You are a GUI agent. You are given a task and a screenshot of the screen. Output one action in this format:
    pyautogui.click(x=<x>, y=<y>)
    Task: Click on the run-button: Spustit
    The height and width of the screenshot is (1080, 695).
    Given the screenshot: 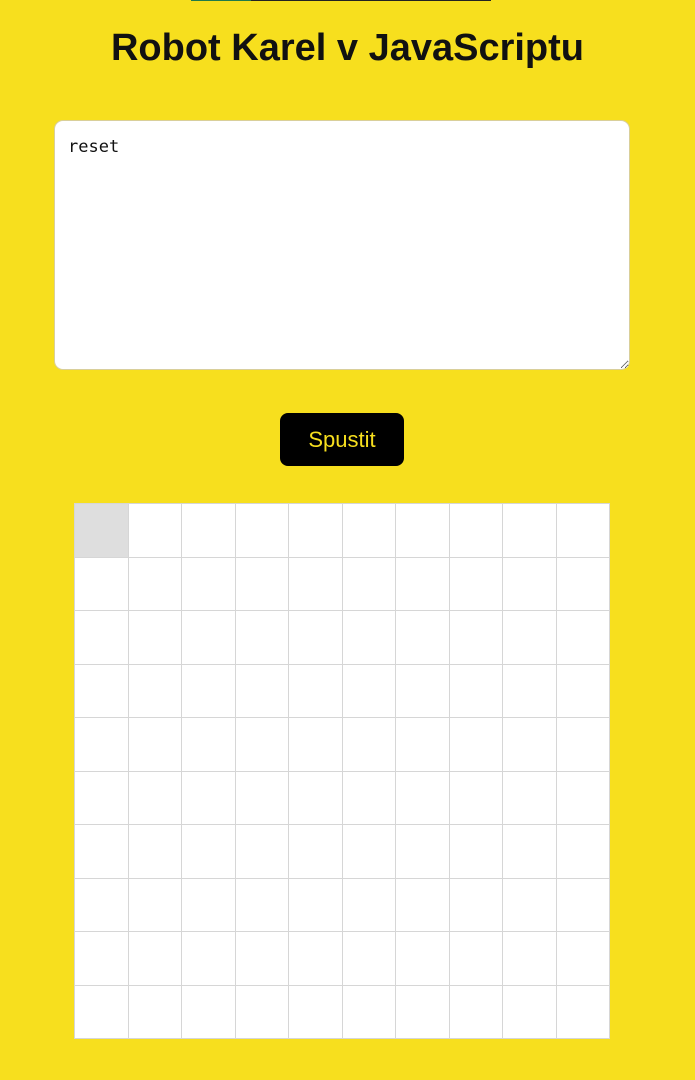 What is the action you would take?
    pyautogui.click(x=342, y=439)
    